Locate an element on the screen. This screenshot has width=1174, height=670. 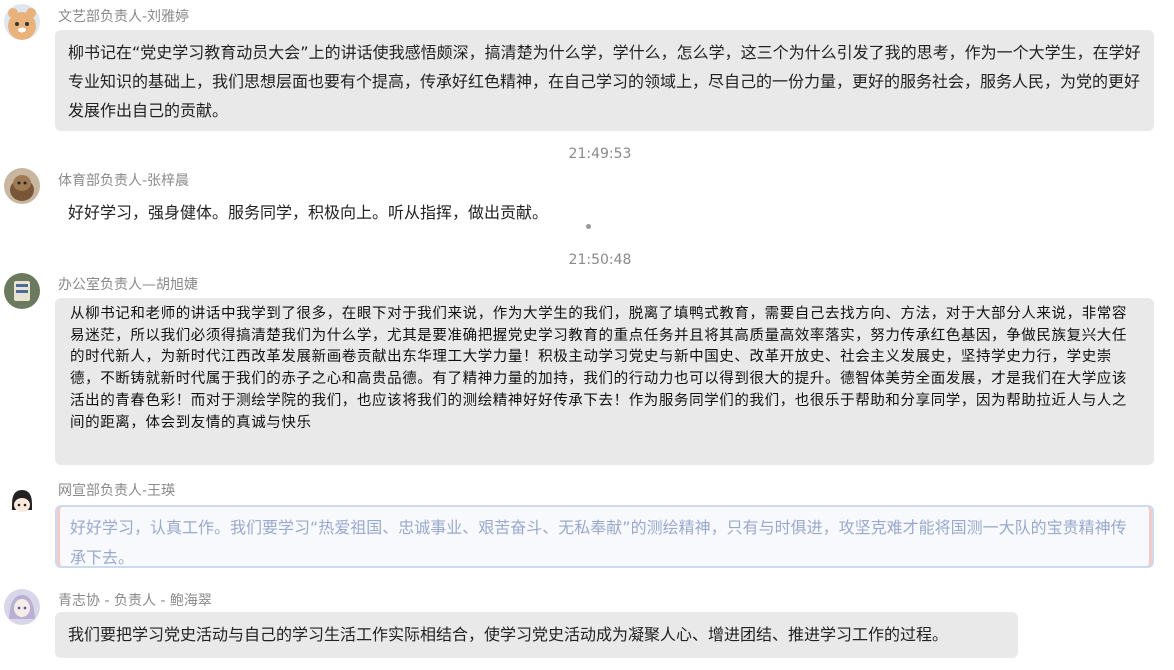
message-bubble: 好好学习，强身健体。服务同学，积极向上。听从指挥，做出贡献。 is located at coordinates (320, 214).